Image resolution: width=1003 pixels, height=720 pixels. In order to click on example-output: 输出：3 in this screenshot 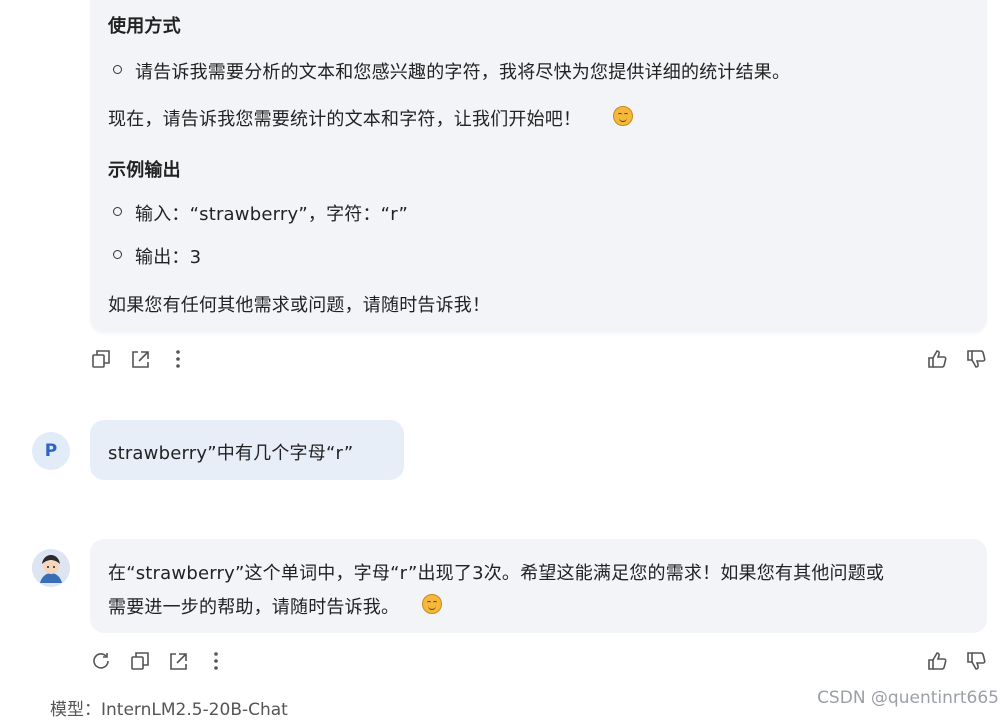, I will do `click(168, 257)`.